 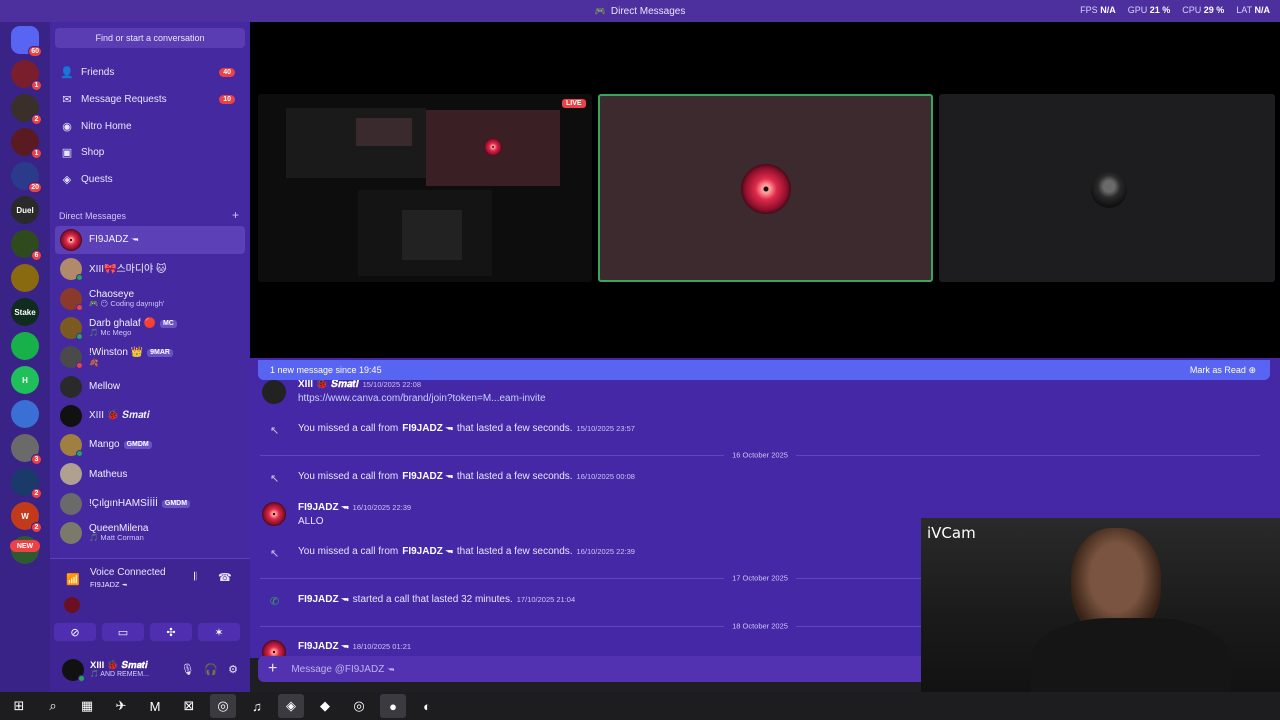 What do you see at coordinates (26, 483) in the screenshot?
I see `server-9: 2` at bounding box center [26, 483].